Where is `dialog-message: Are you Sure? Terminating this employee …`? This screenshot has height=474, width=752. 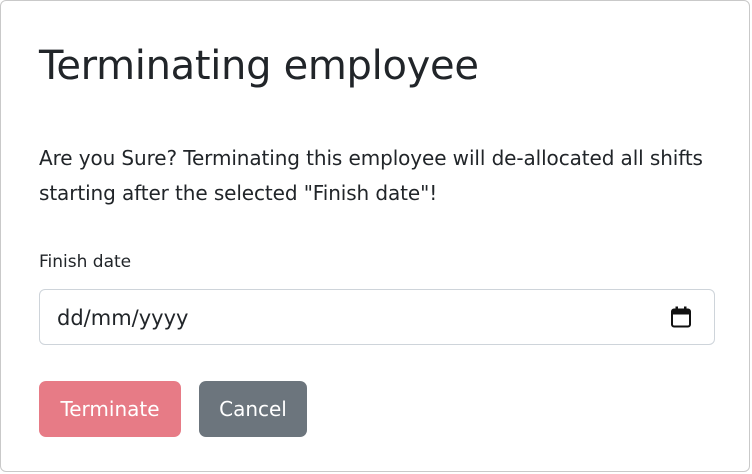 dialog-message: Are you Sure? Terminating this employee … is located at coordinates (371, 175).